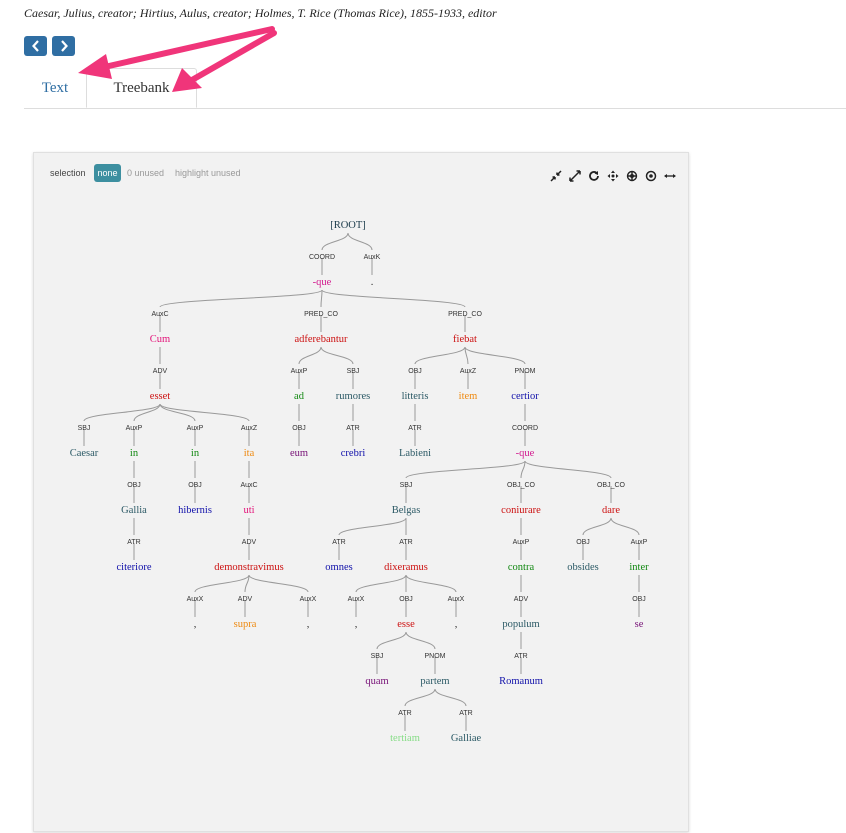  What do you see at coordinates (405, 738) in the screenshot?
I see `tree-node-tertiam: tertiam` at bounding box center [405, 738].